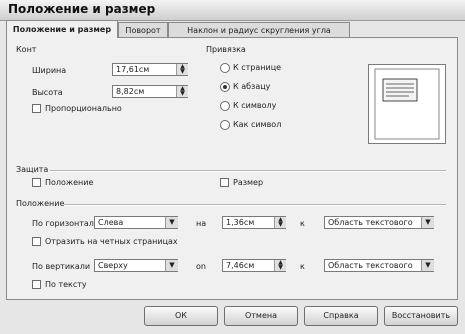 This screenshot has width=465, height=334. What do you see at coordinates (171, 265) in the screenshot?
I see `vertical-chevron-down-icon: ▼` at bounding box center [171, 265].